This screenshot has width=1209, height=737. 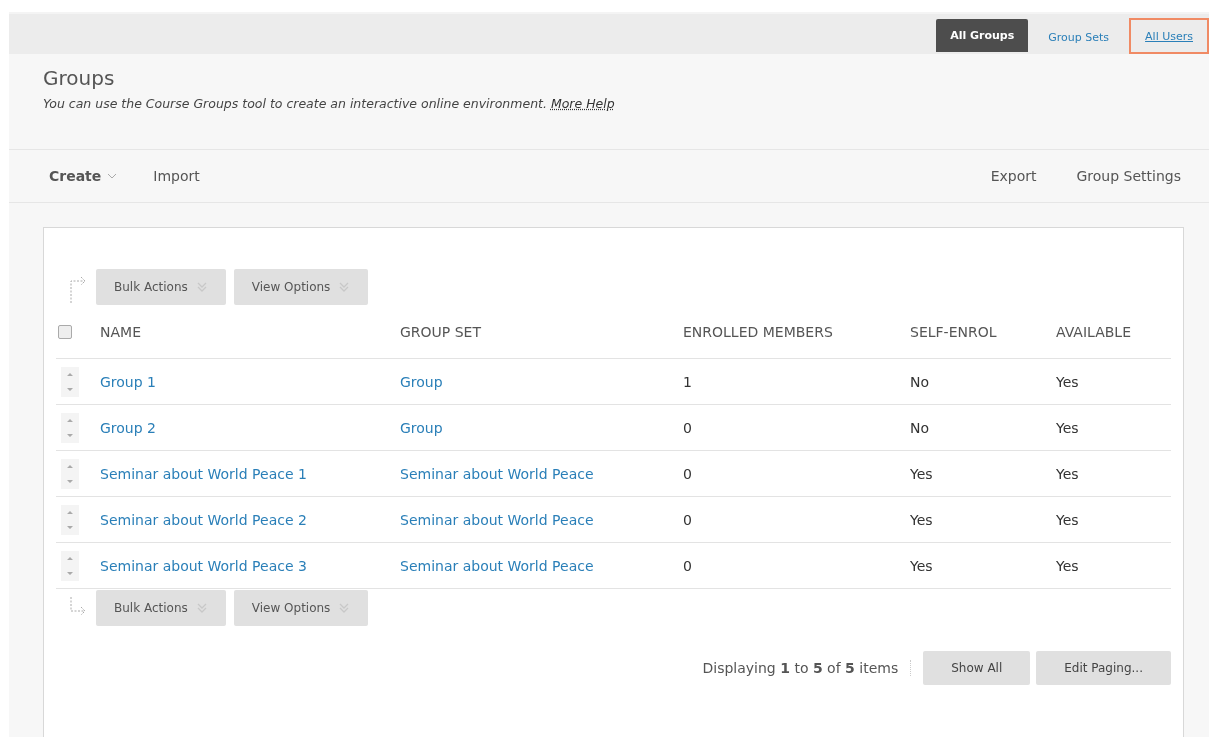 I want to click on page-description: You can use the Course Groups tool to create an interactive online environment. More Help, so click(x=329, y=103).